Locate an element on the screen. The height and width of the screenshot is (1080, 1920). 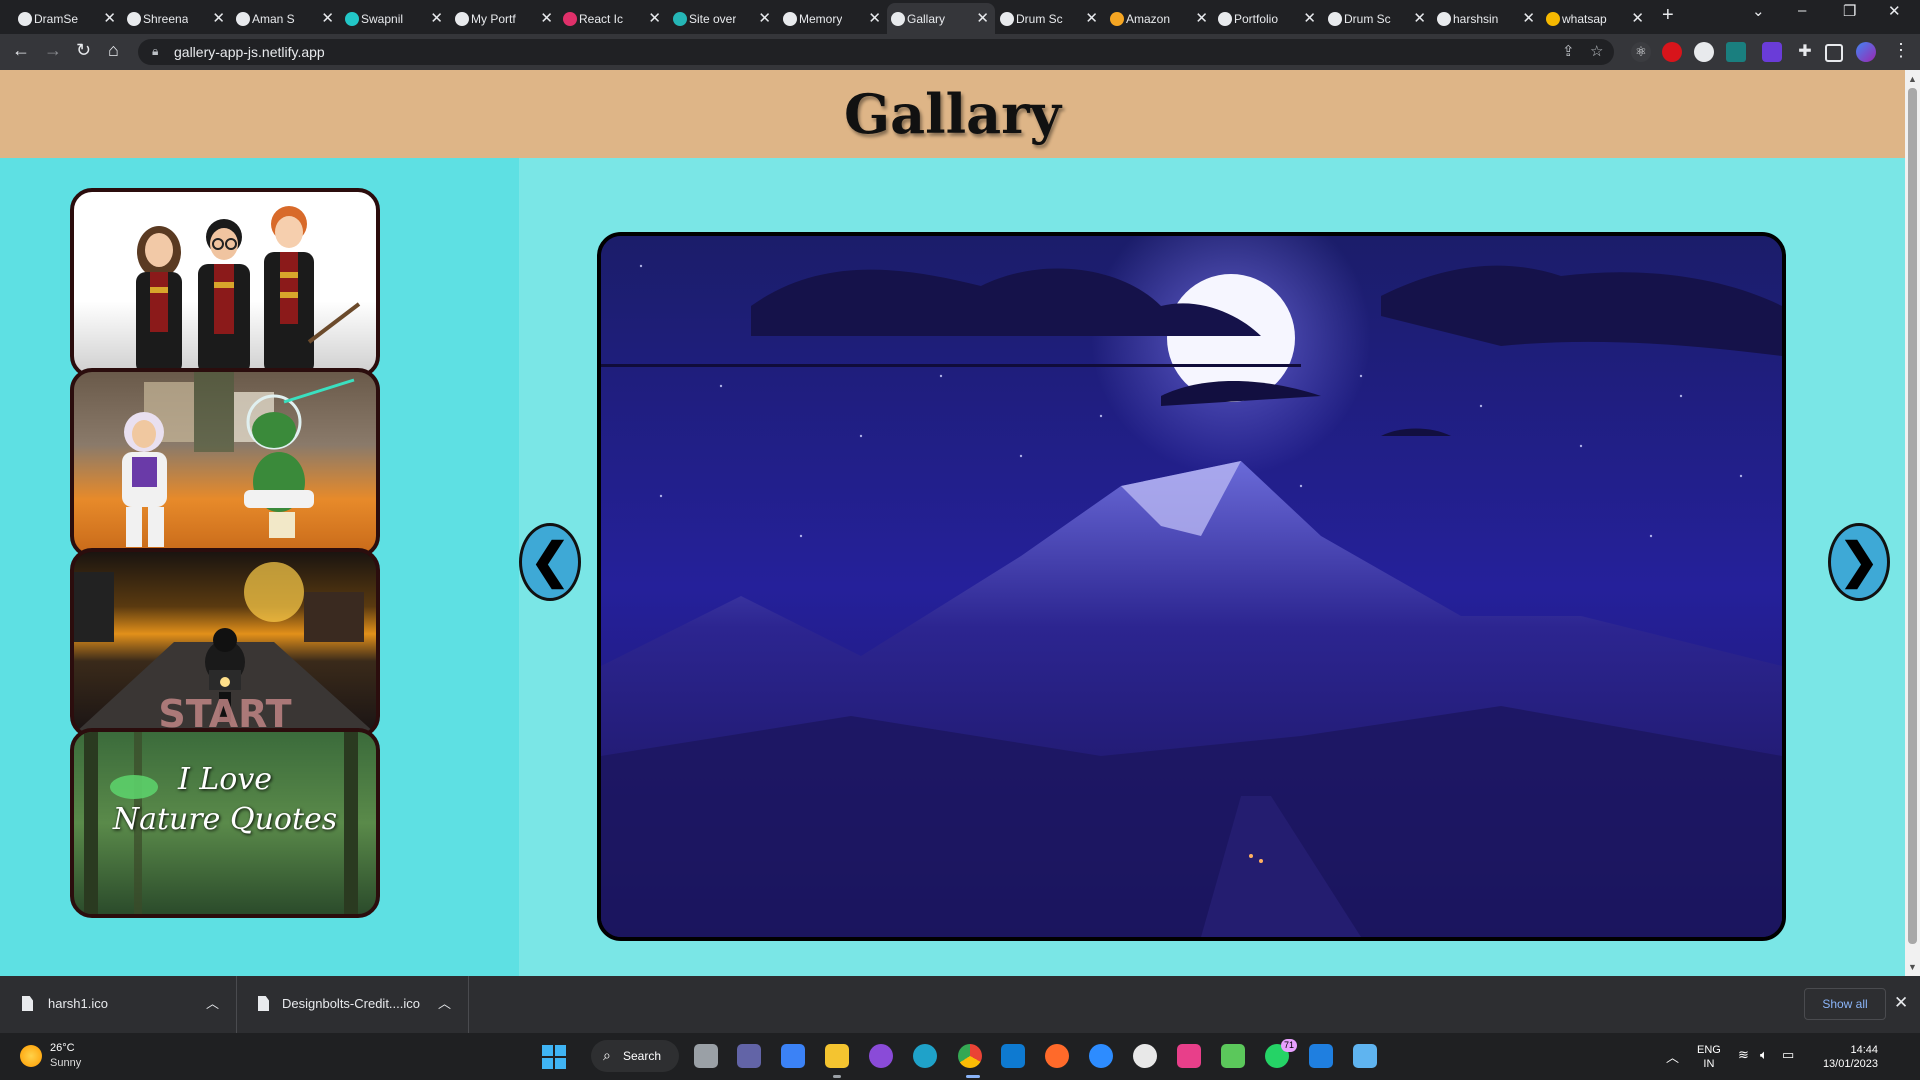
tab-item: Shreena ✕ is located at coordinates (177, 18).